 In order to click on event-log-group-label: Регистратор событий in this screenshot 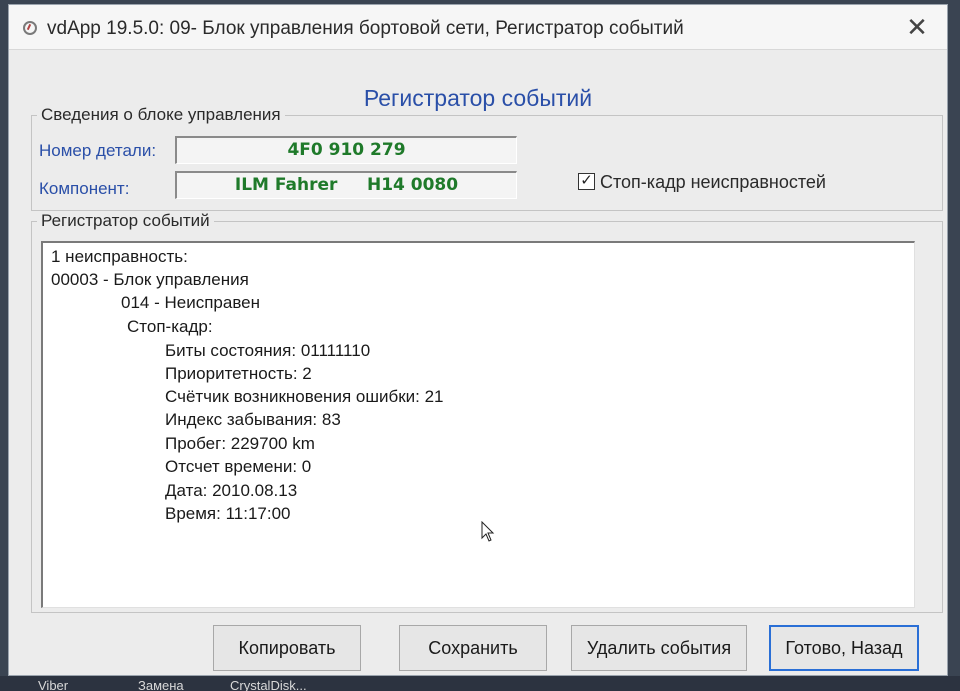, I will do `click(125, 221)`.